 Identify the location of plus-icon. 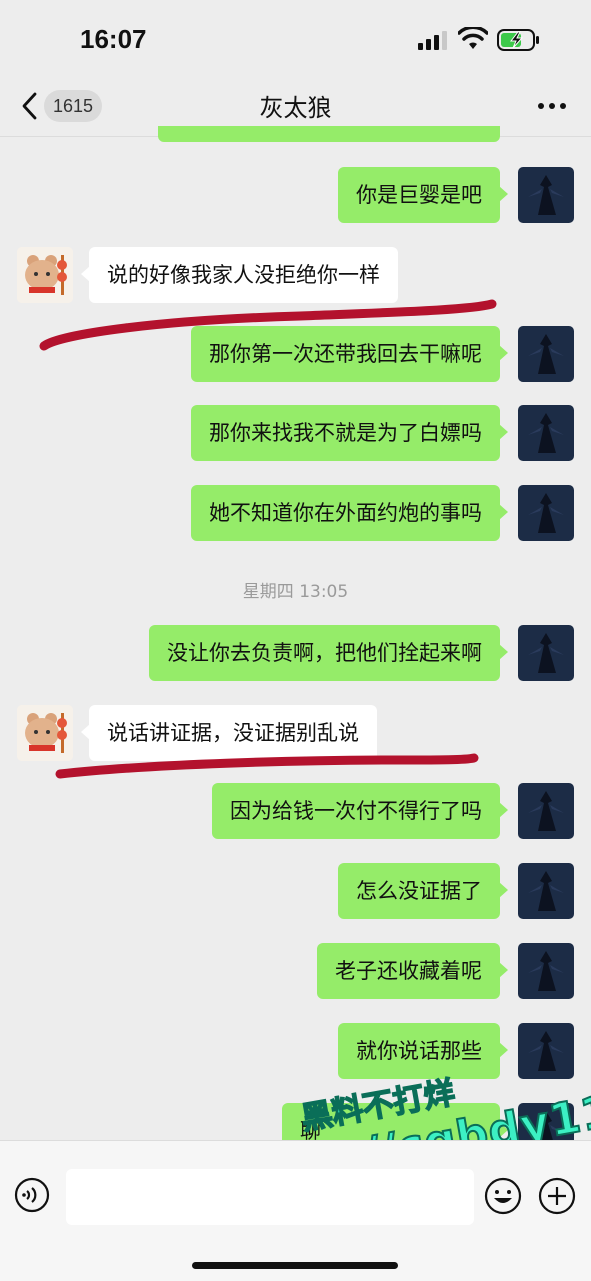
(557, 1196).